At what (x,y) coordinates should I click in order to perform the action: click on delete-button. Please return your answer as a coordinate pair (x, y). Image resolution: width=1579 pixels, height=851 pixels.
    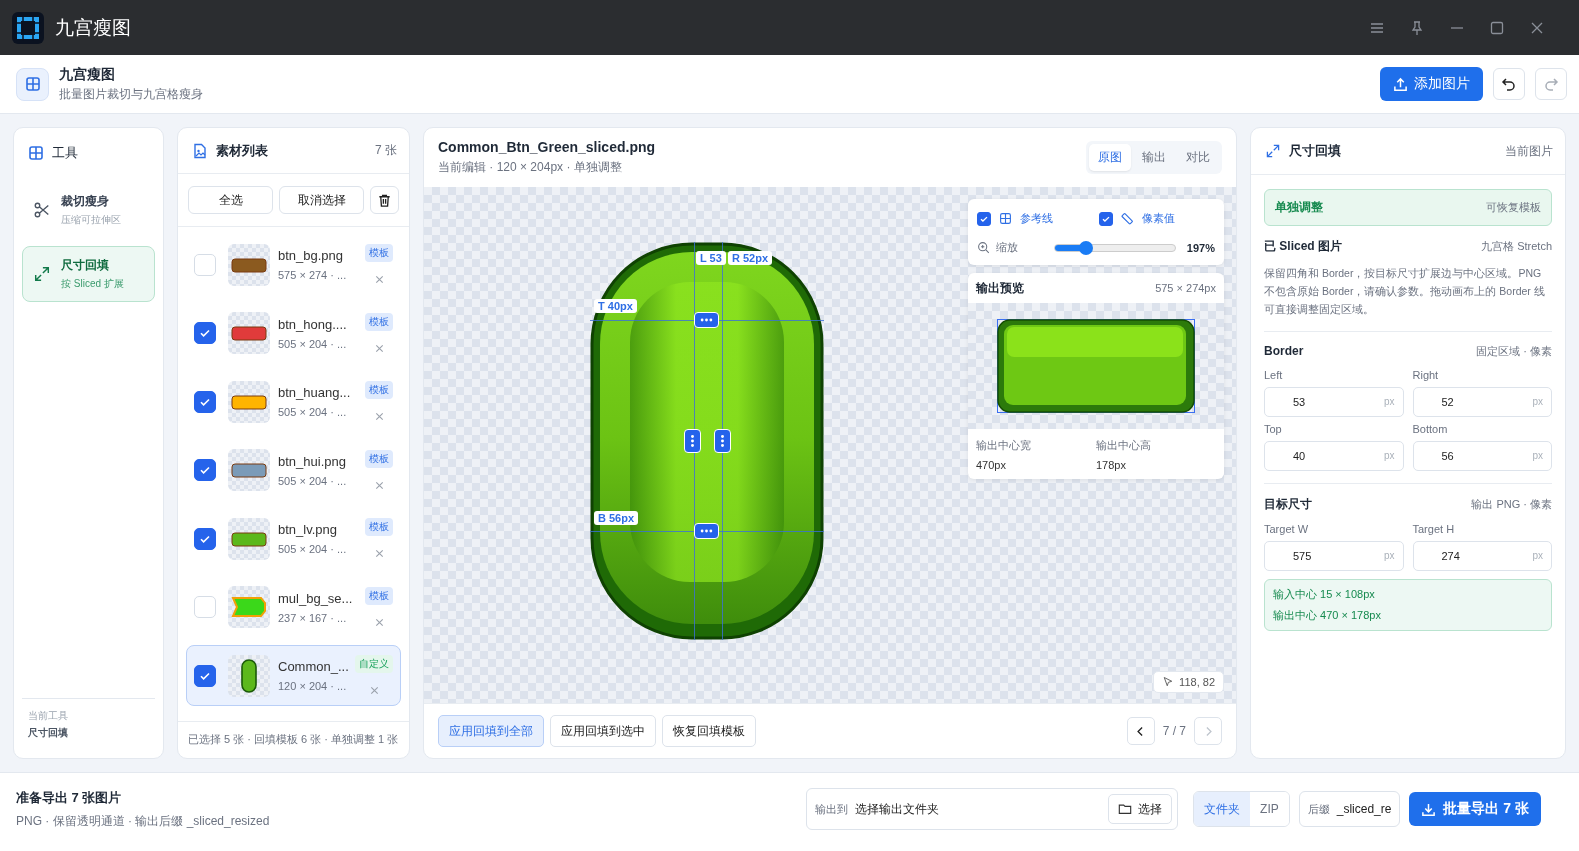
    Looking at the image, I should click on (384, 200).